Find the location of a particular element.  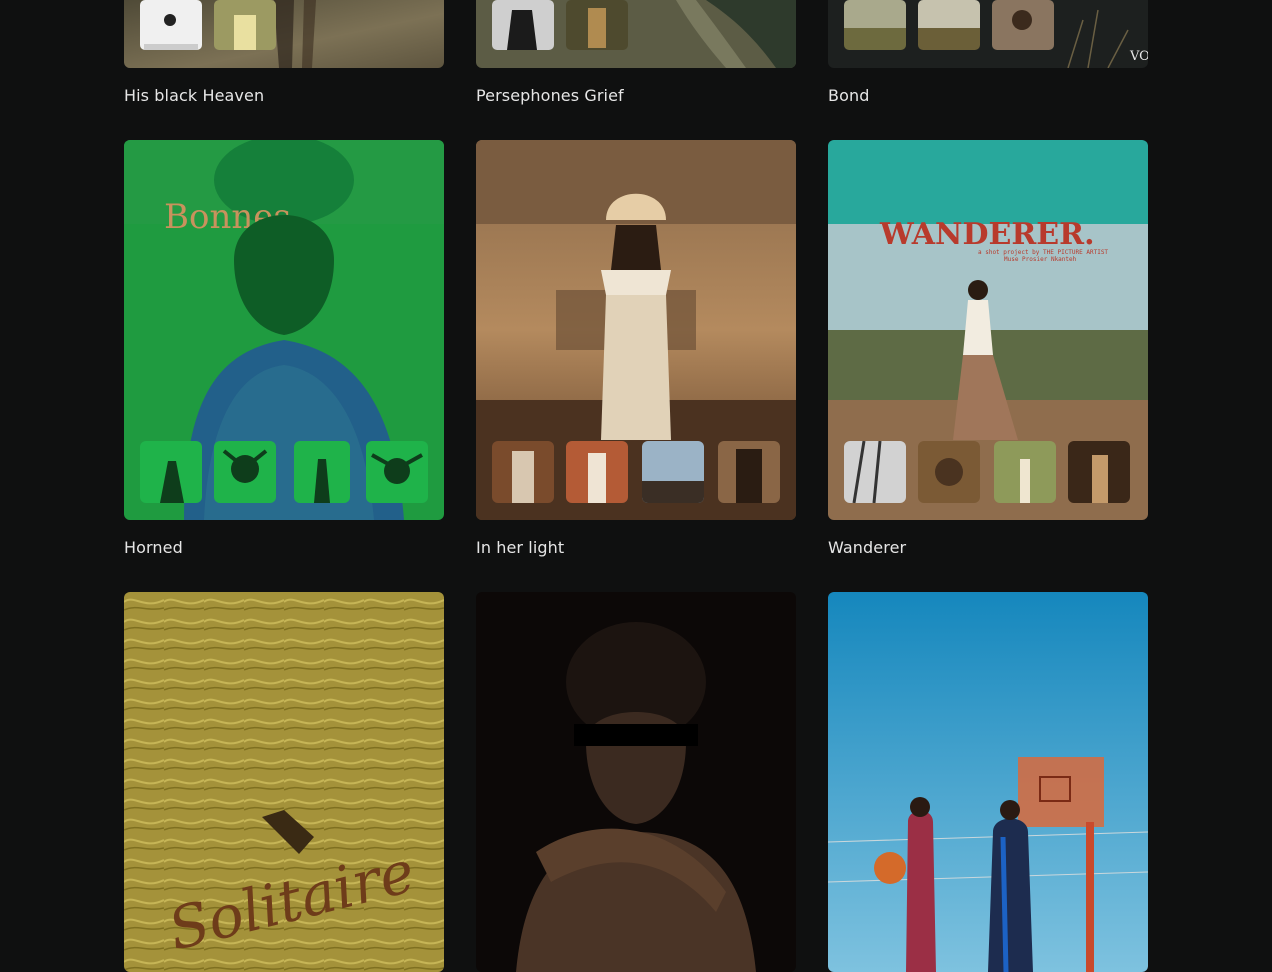

wanderer-subtitle: a shot project by THE PICTURE ARTIST is located at coordinates (1043, 252).